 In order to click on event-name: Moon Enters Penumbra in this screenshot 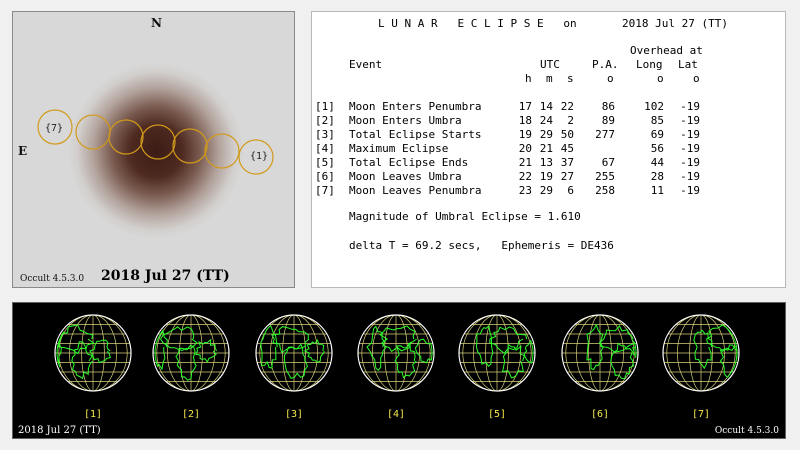, I will do `click(415, 106)`.